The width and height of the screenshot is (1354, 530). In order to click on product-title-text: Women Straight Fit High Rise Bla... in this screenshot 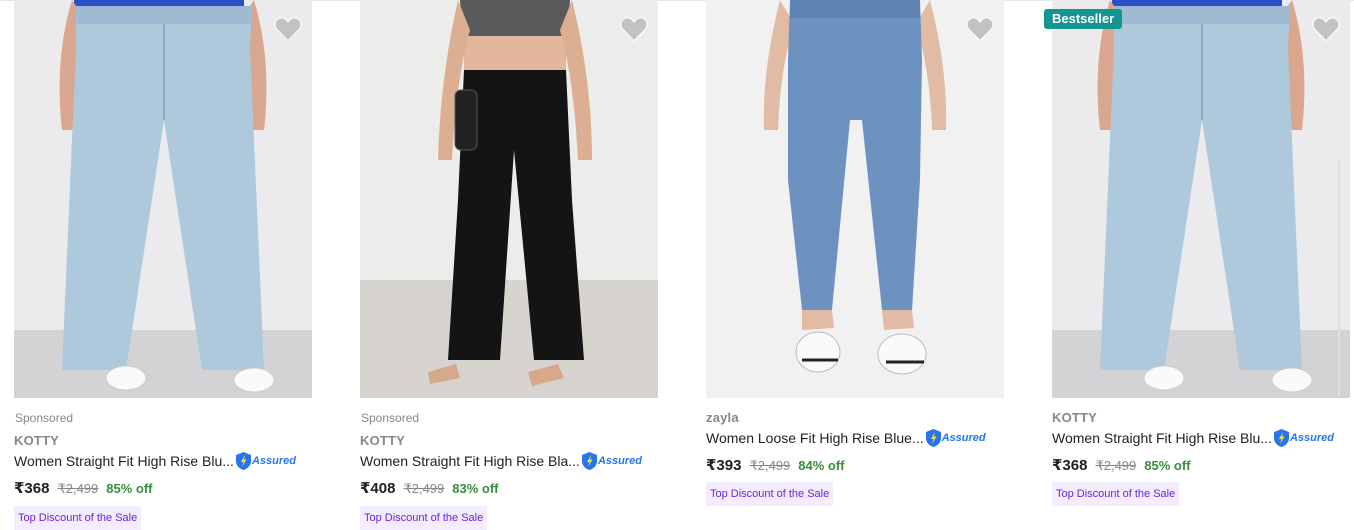, I will do `click(470, 461)`.